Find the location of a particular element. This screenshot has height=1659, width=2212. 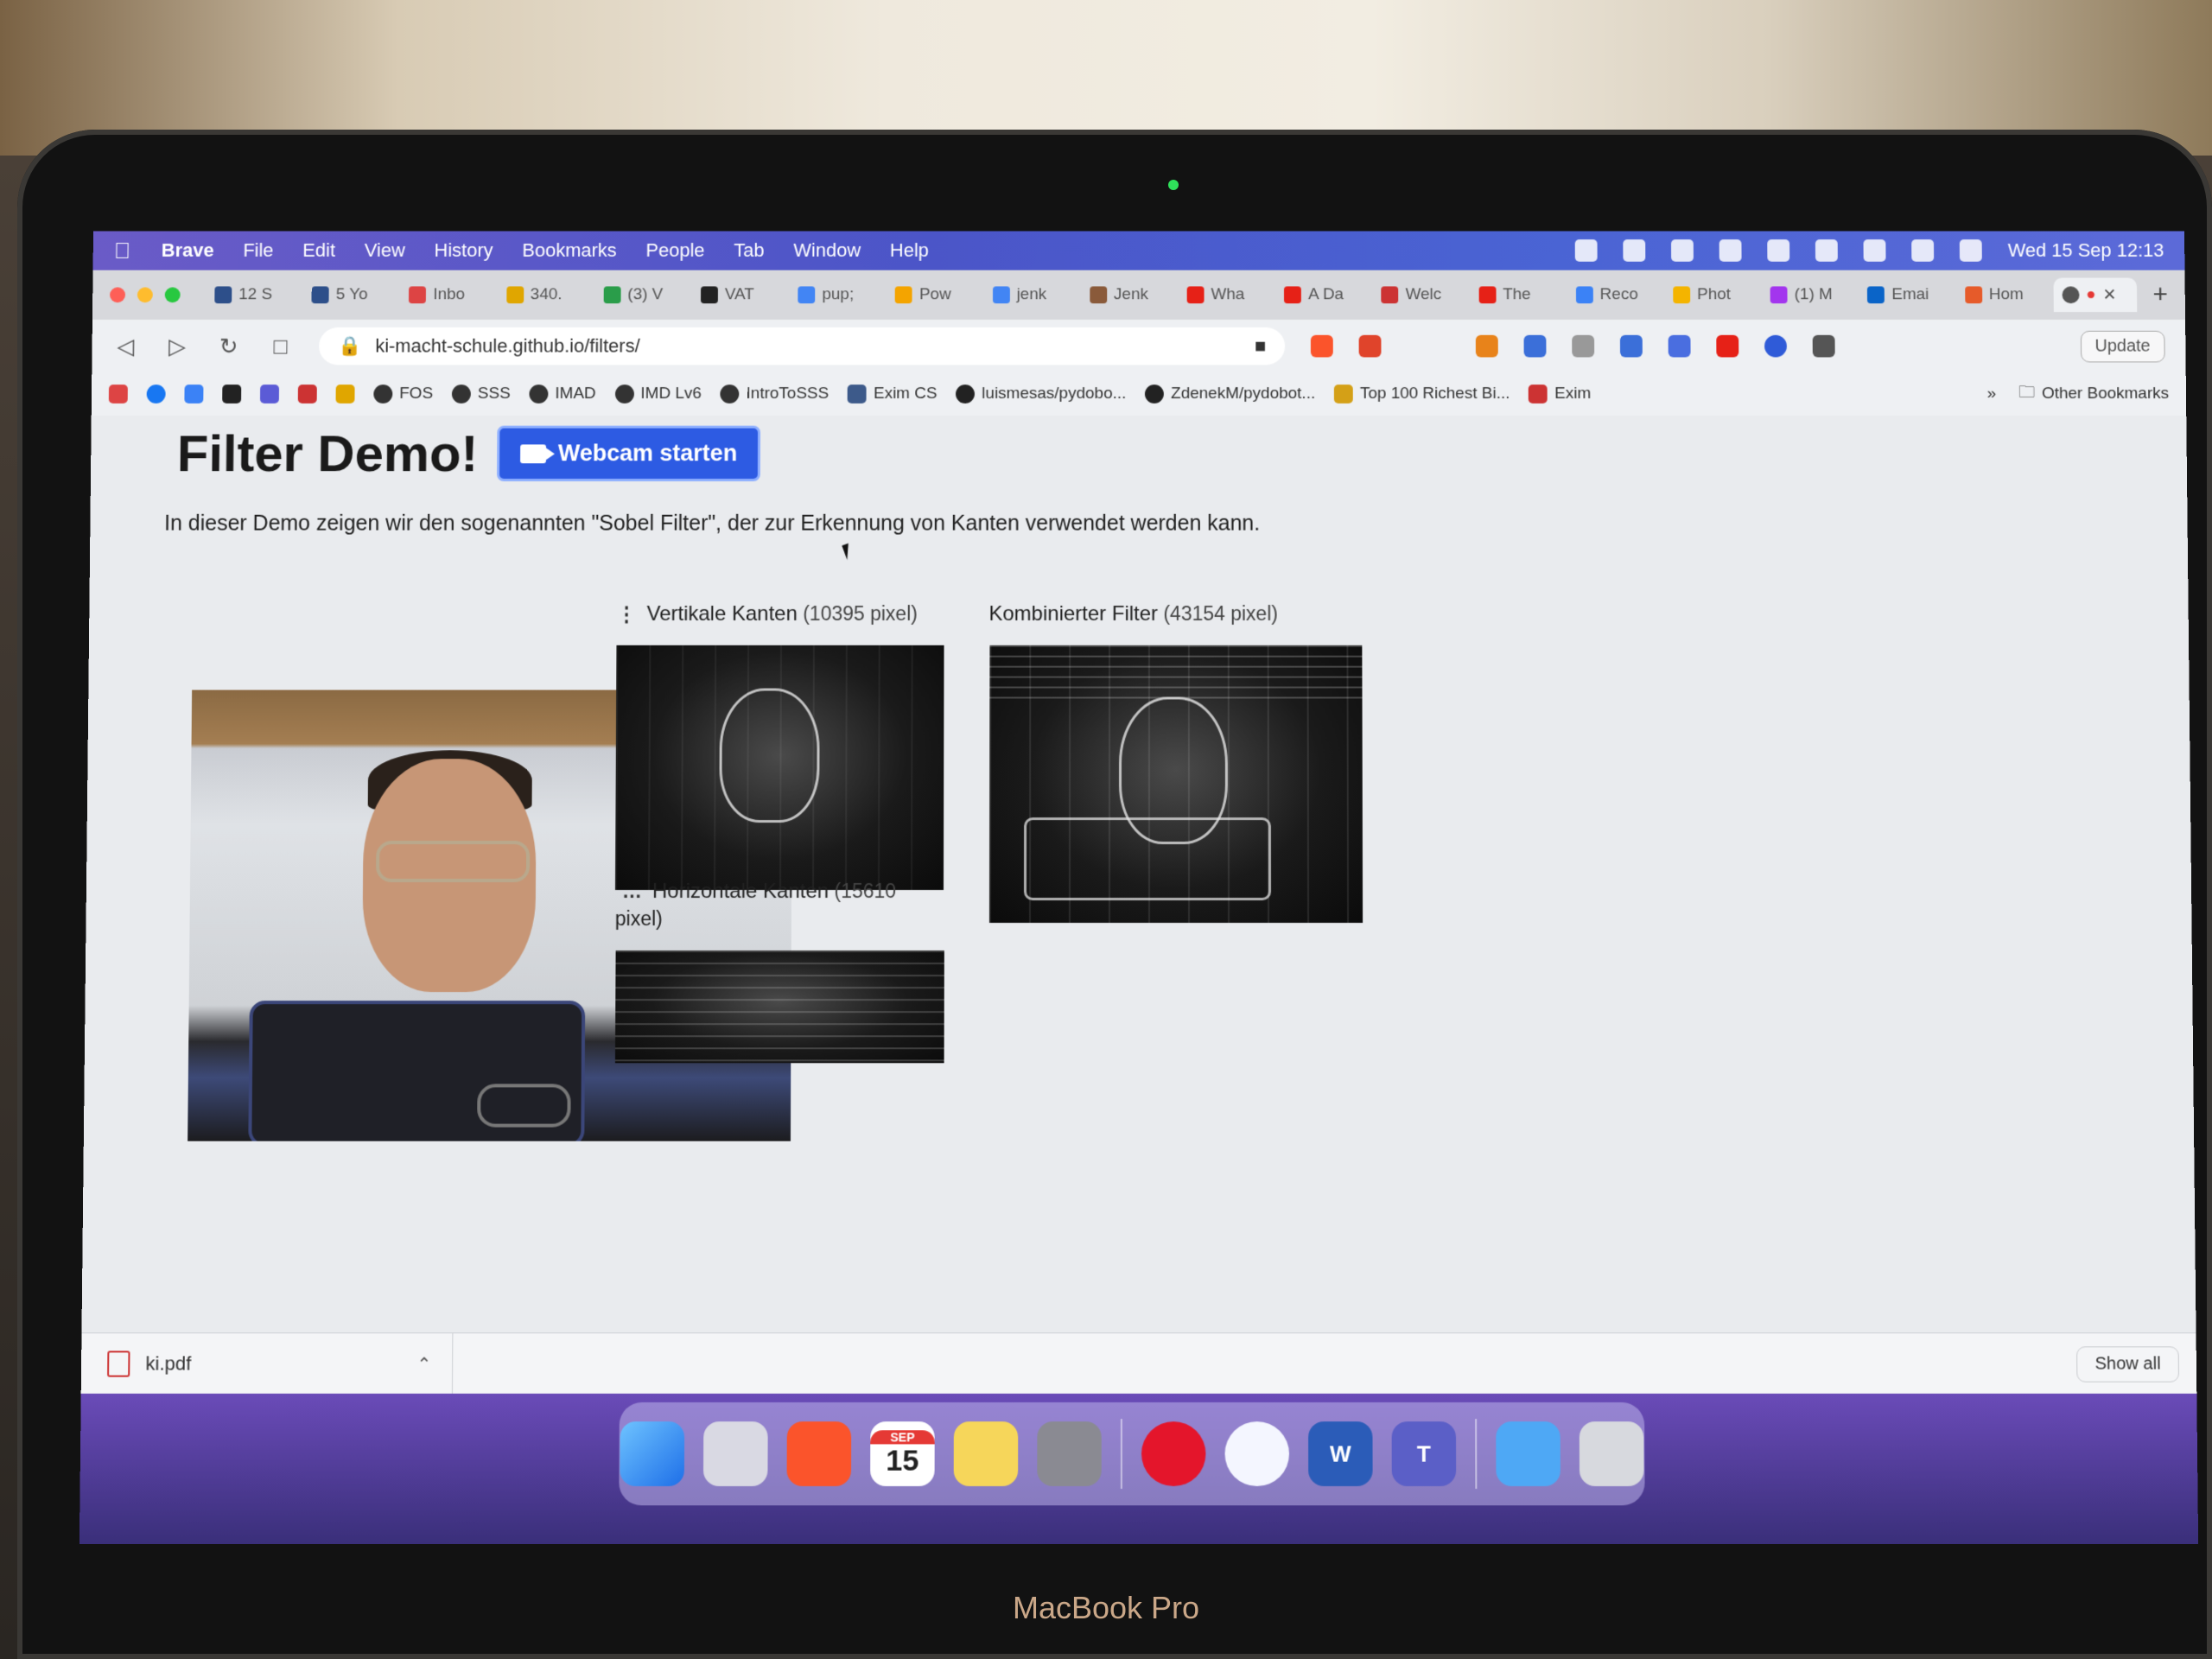

menu-help: Help is located at coordinates (909, 250).